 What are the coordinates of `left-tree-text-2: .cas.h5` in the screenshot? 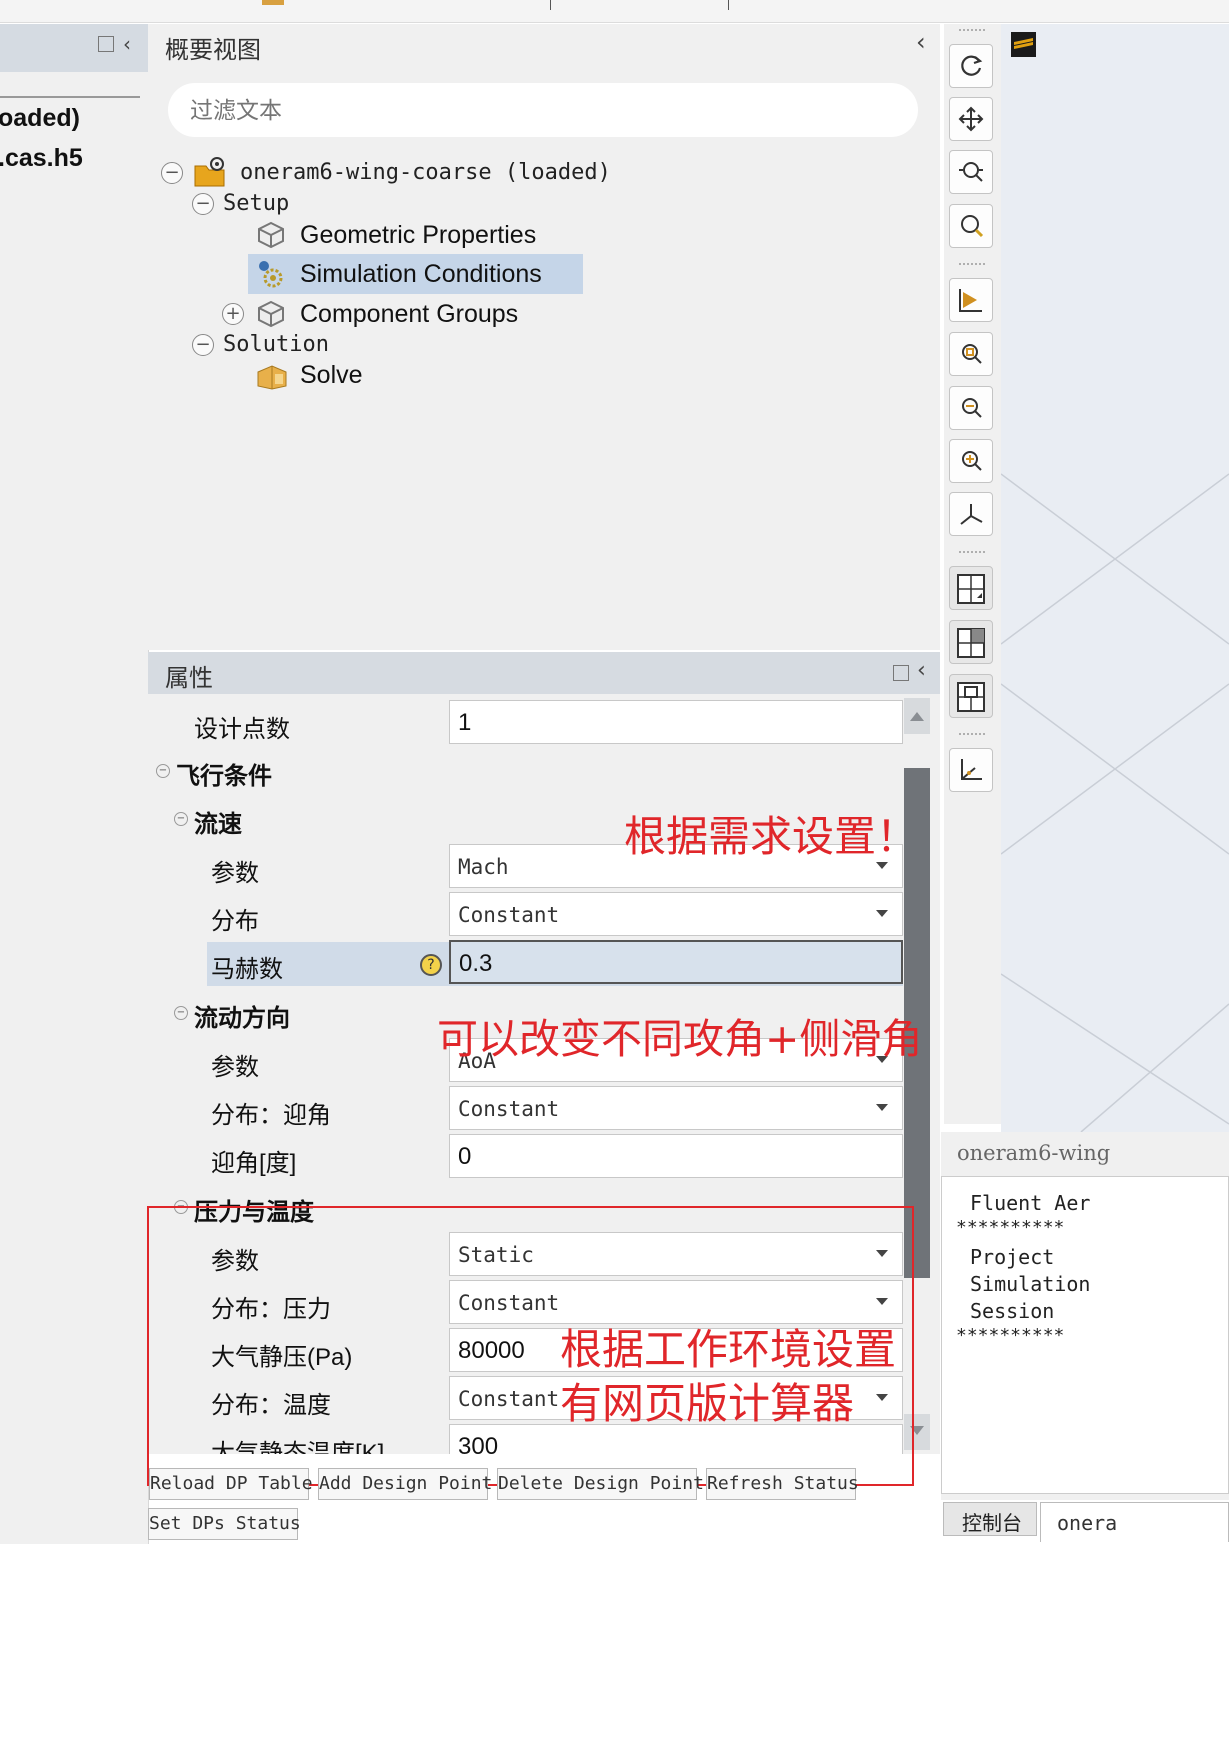 It's located at (41, 158).